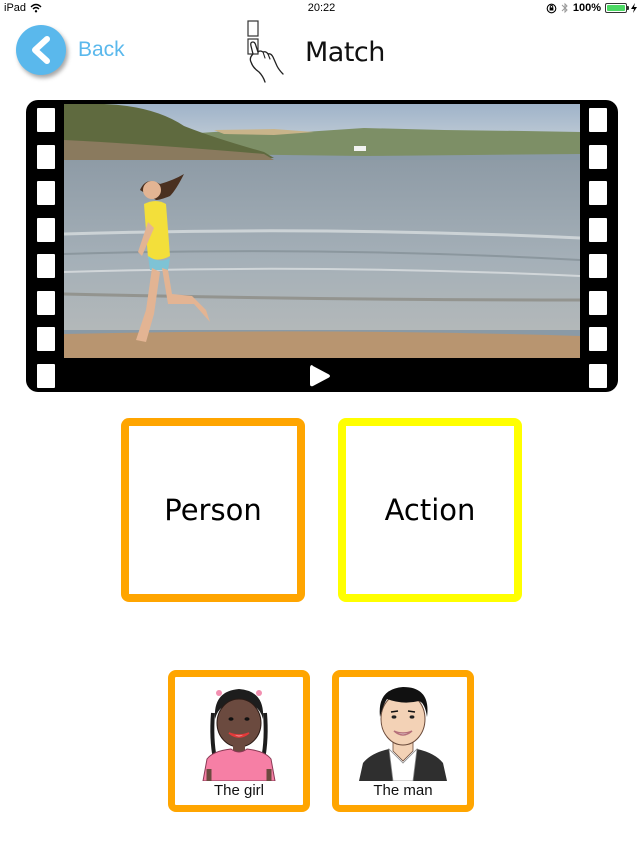 The image size is (643, 857). What do you see at coordinates (101, 50) in the screenshot?
I see `back-label: Back` at bounding box center [101, 50].